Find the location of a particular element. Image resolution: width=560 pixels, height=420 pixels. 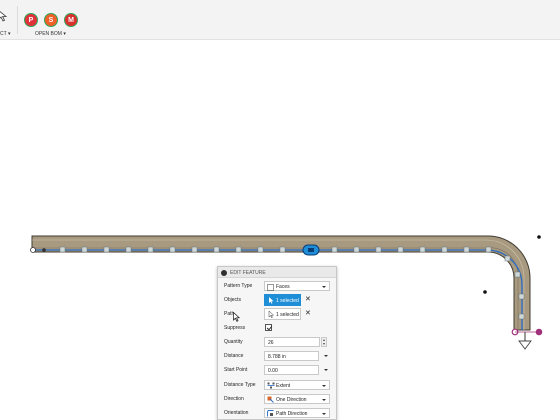

suppress-row: Suppress is located at coordinates (277, 328).